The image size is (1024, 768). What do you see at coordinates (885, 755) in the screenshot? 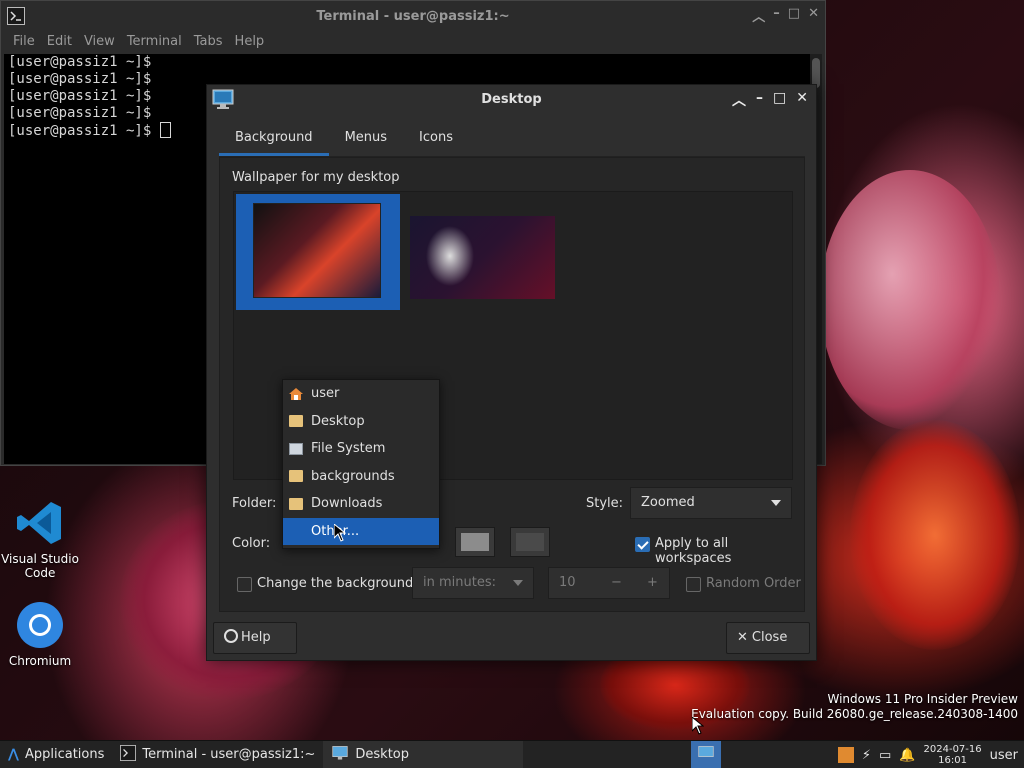
I see `battery-icon: ▭` at bounding box center [885, 755].